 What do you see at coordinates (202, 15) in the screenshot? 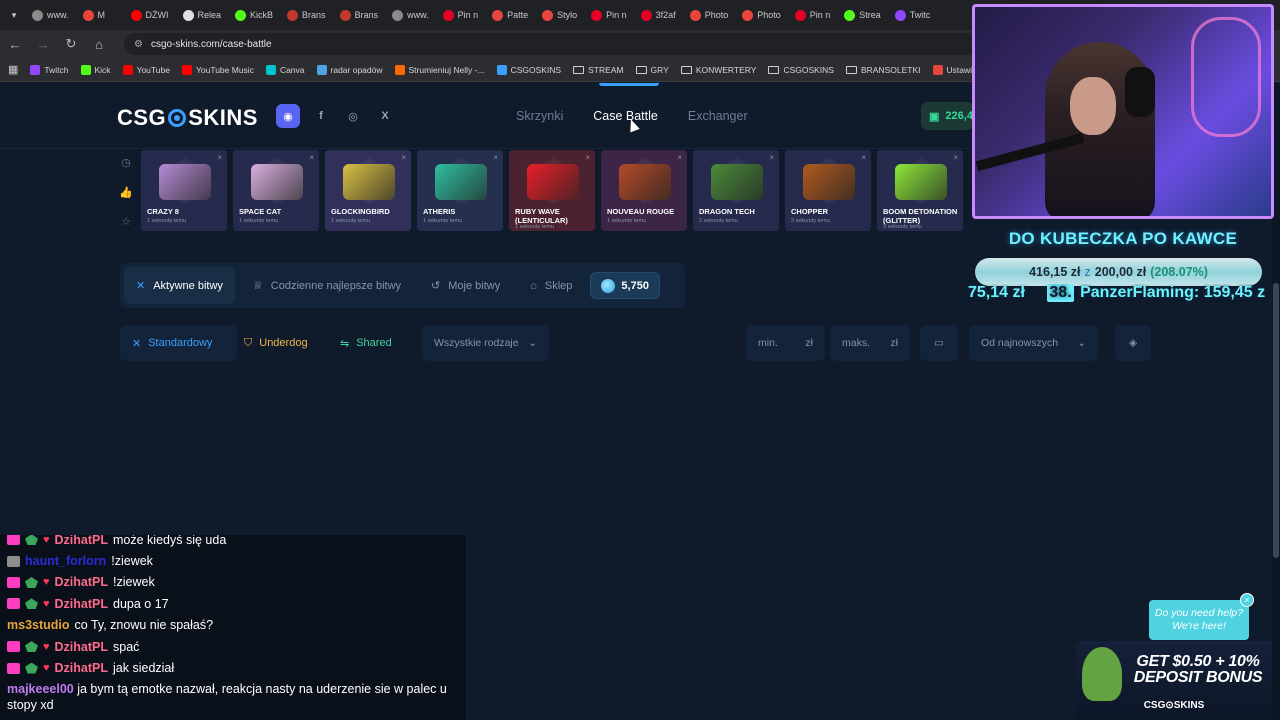
I see `browser-tab: Relea` at bounding box center [202, 15].